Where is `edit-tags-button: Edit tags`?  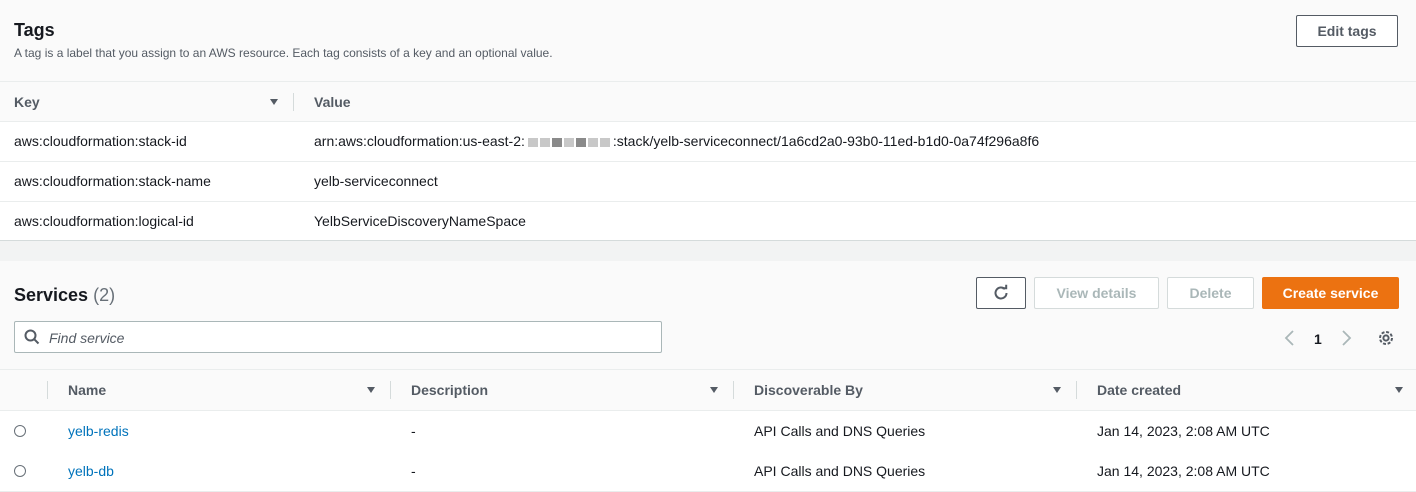 edit-tags-button: Edit tags is located at coordinates (1347, 31).